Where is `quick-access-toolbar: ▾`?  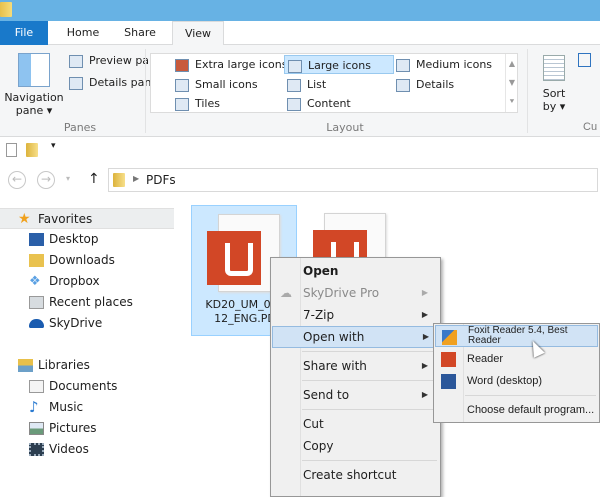 quick-access-toolbar: ▾ is located at coordinates (300, 150).